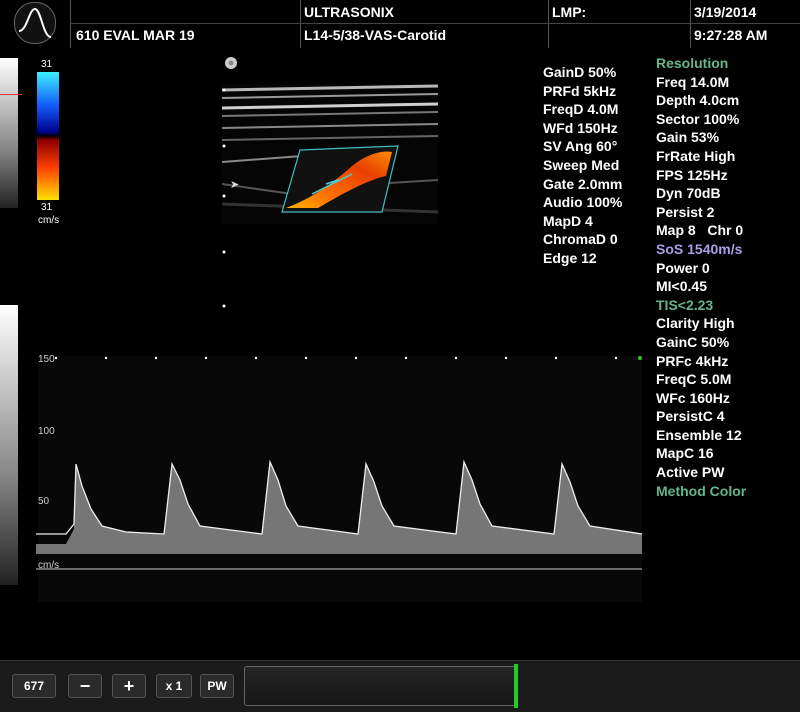  I want to click on scale-label-50: 50, so click(44, 501).